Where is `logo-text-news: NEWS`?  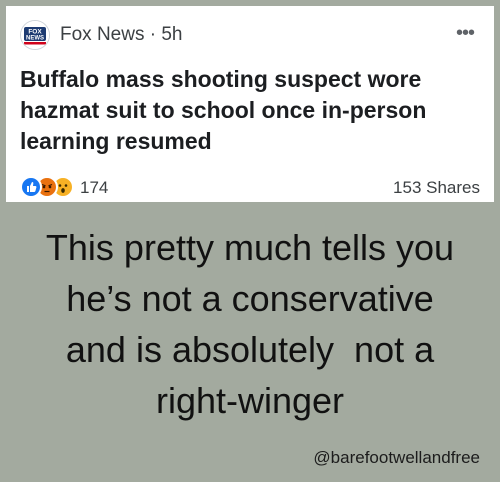 logo-text-news: NEWS is located at coordinates (35, 39).